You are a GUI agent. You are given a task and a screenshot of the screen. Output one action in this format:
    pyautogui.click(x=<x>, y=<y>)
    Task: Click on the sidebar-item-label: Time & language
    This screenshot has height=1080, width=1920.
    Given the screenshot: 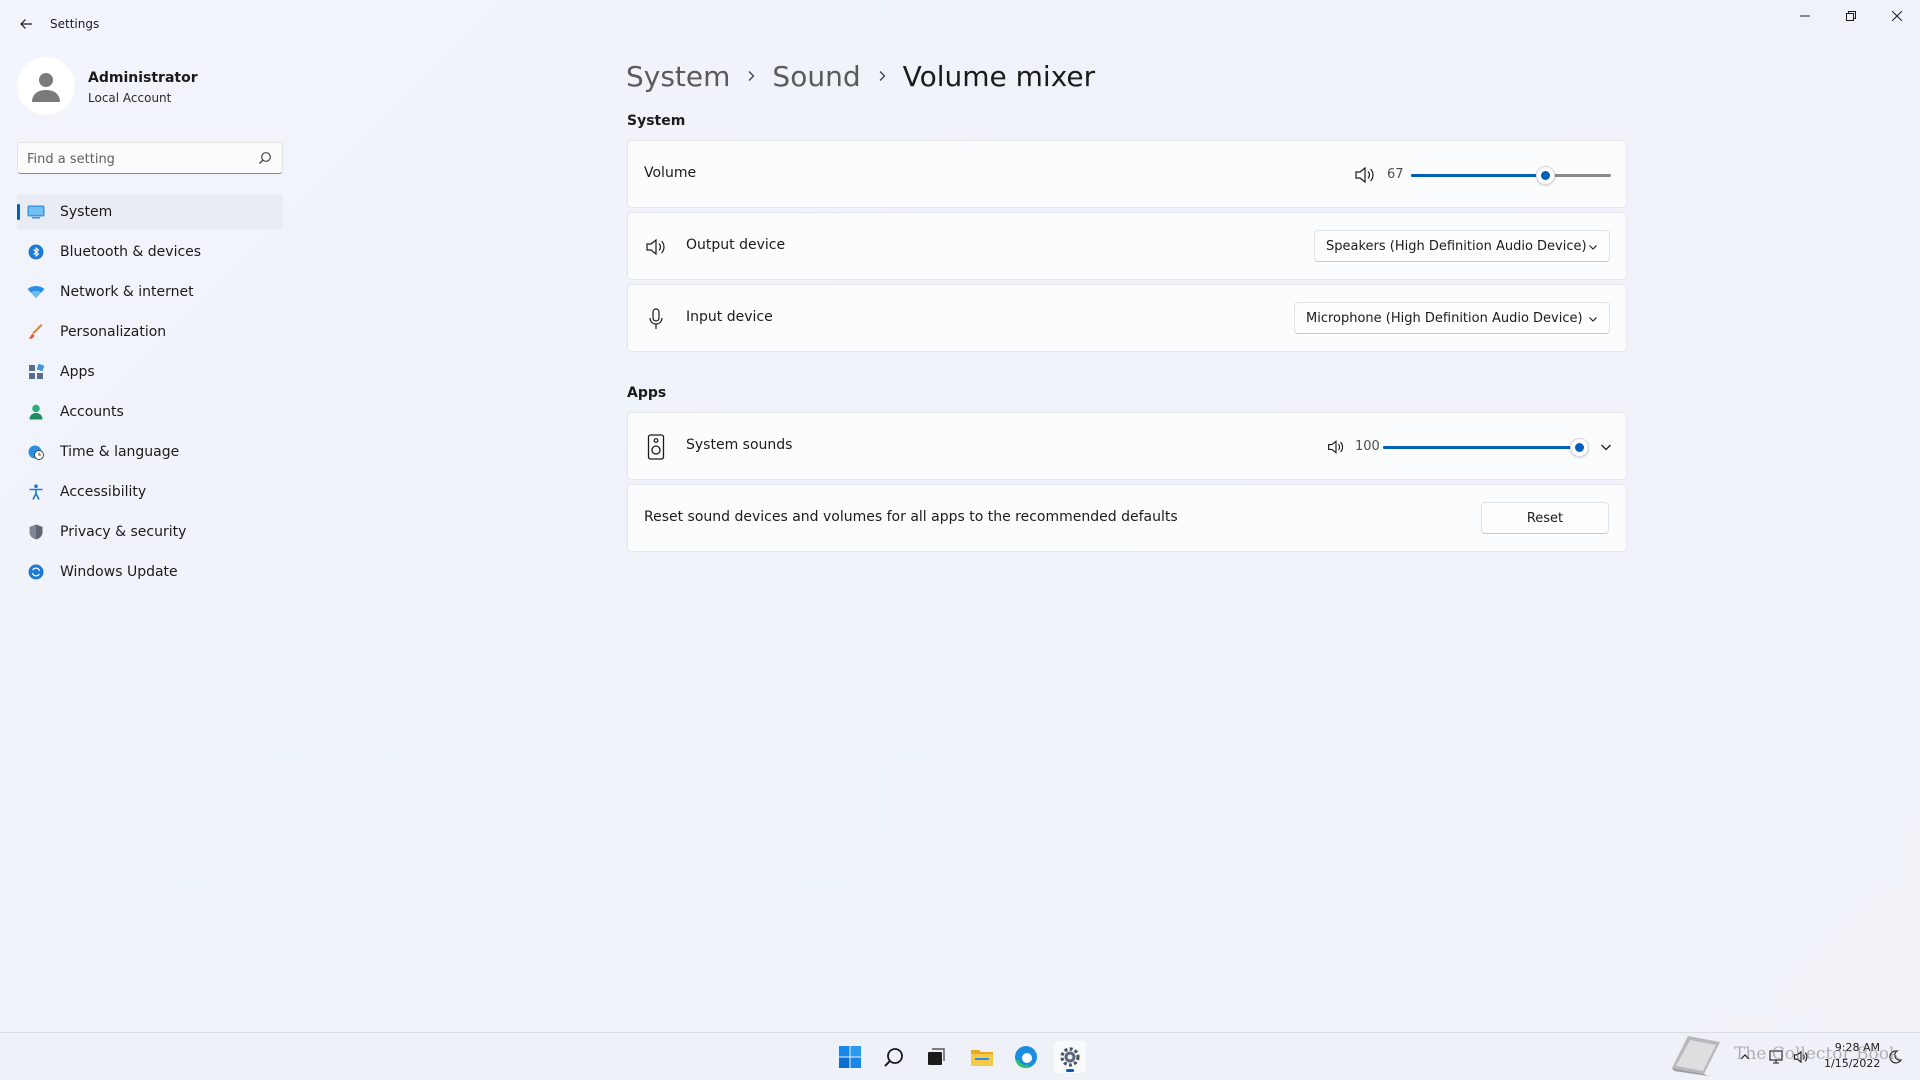 What is the action you would take?
    pyautogui.click(x=120, y=452)
    